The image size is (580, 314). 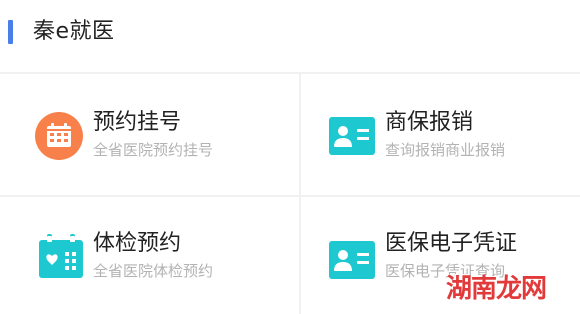 I want to click on tile-title: 商保报销, so click(x=429, y=122).